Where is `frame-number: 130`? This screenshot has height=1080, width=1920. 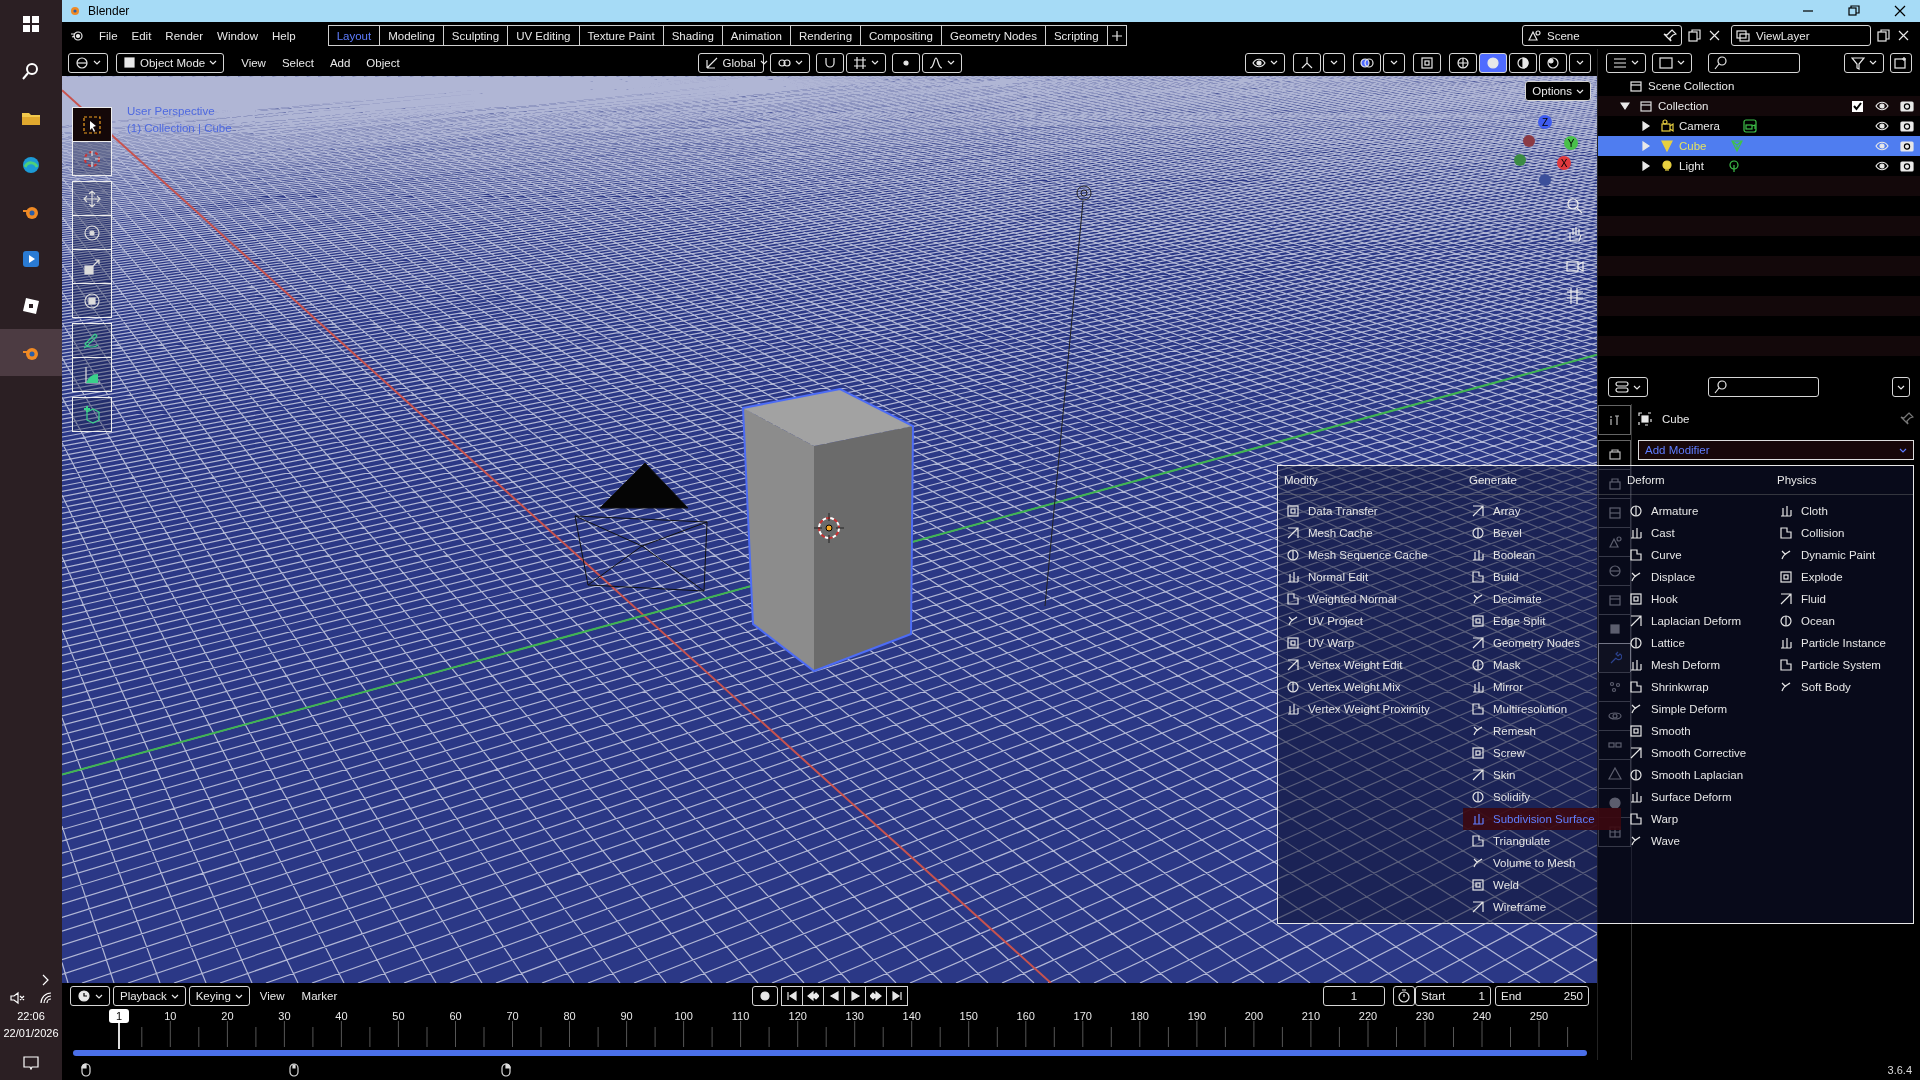
frame-number: 130 is located at coordinates (854, 1016).